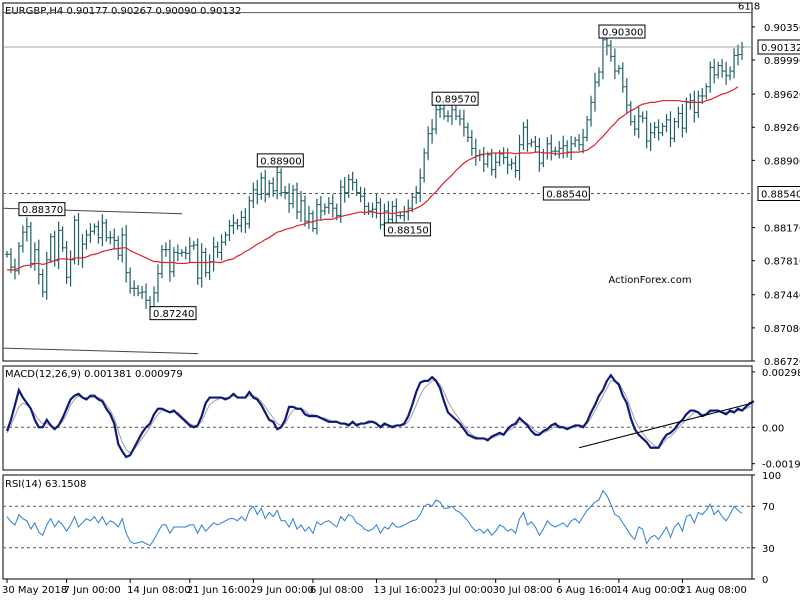 The height and width of the screenshot is (600, 800). I want to click on watermark: ActionForex.com, so click(649, 280).